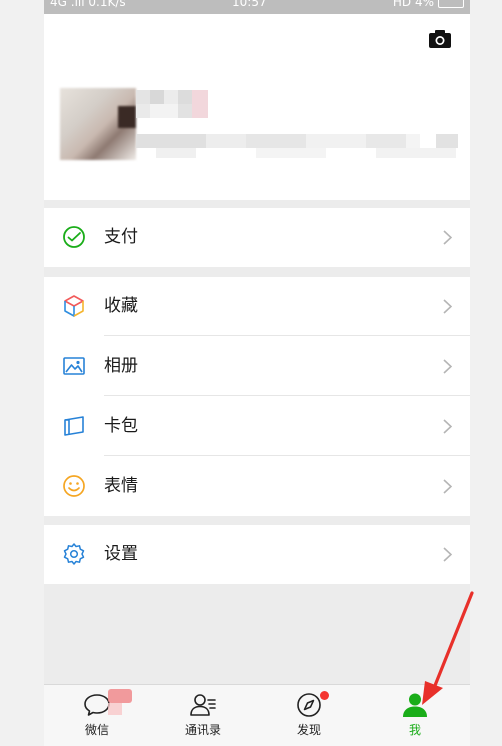  Describe the element at coordinates (257, 306) in the screenshot. I see `menu-item-favorites: 收藏` at that location.